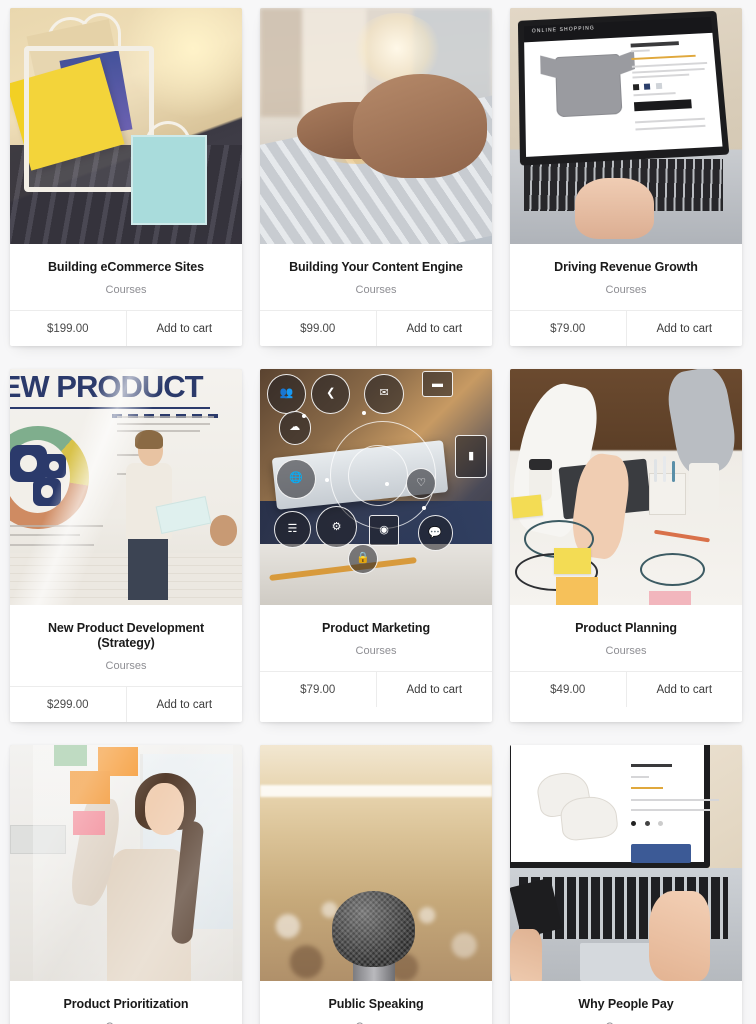  I want to click on chat-icon: 💬, so click(435, 533).